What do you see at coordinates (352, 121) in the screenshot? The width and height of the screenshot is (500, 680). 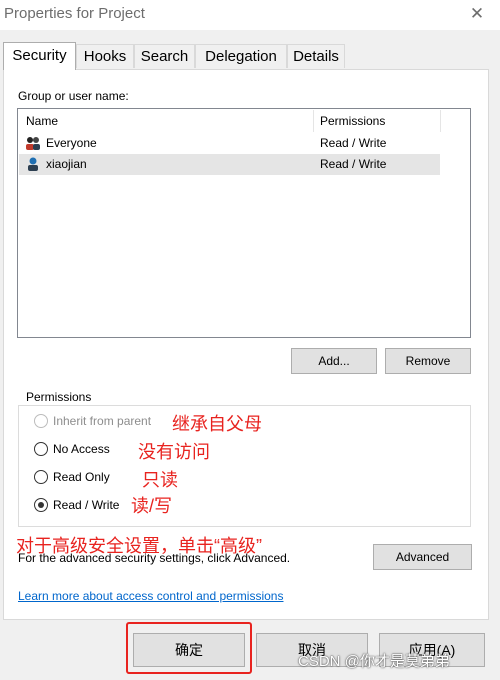 I see `column-header-permissions: Permissions` at bounding box center [352, 121].